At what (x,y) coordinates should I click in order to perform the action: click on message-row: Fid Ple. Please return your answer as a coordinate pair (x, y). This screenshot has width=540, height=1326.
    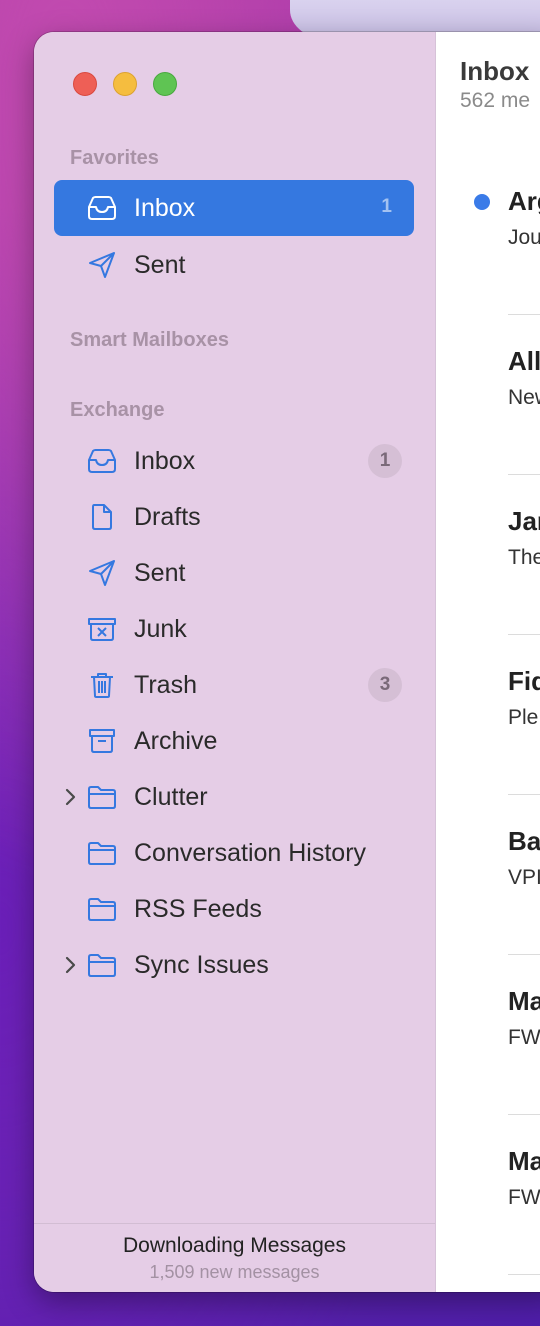
    Looking at the image, I should click on (488, 732).